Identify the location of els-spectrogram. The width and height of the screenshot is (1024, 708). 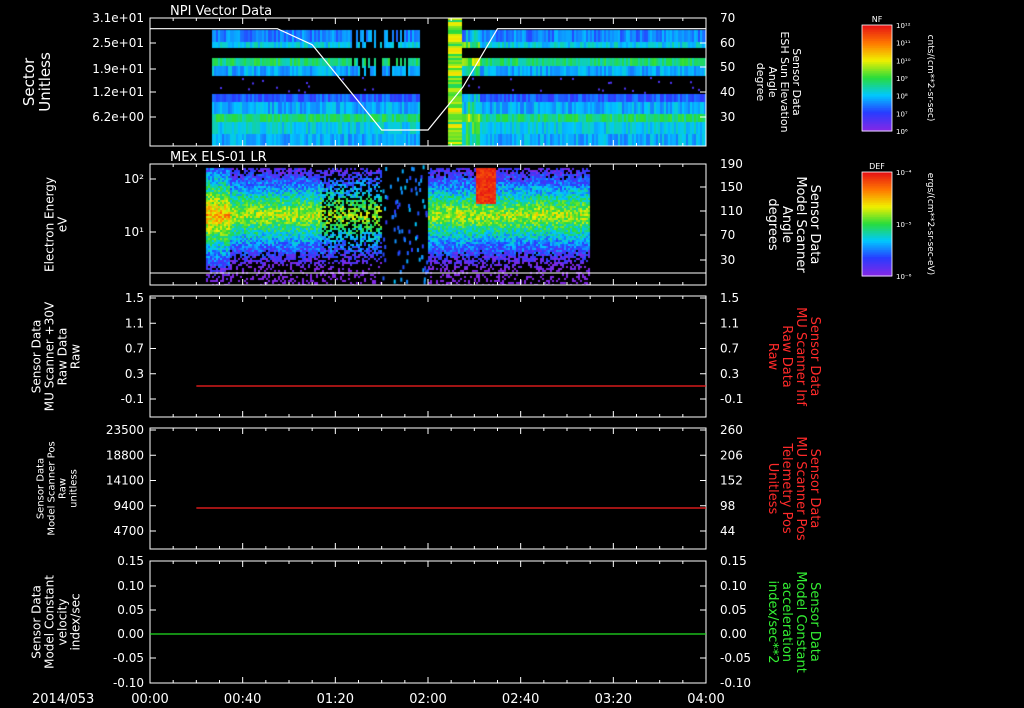
(428, 224).